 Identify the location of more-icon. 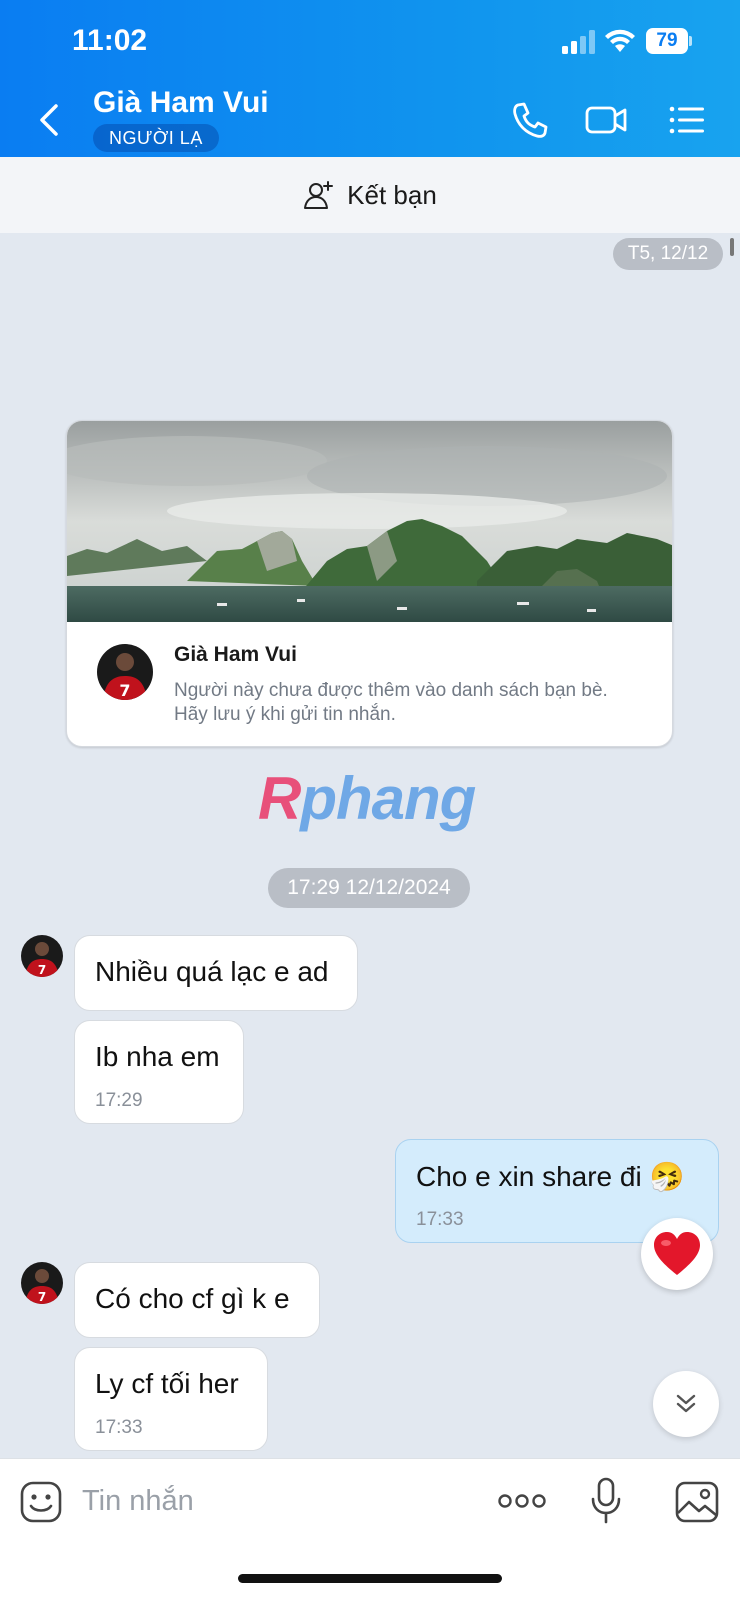
(522, 1501).